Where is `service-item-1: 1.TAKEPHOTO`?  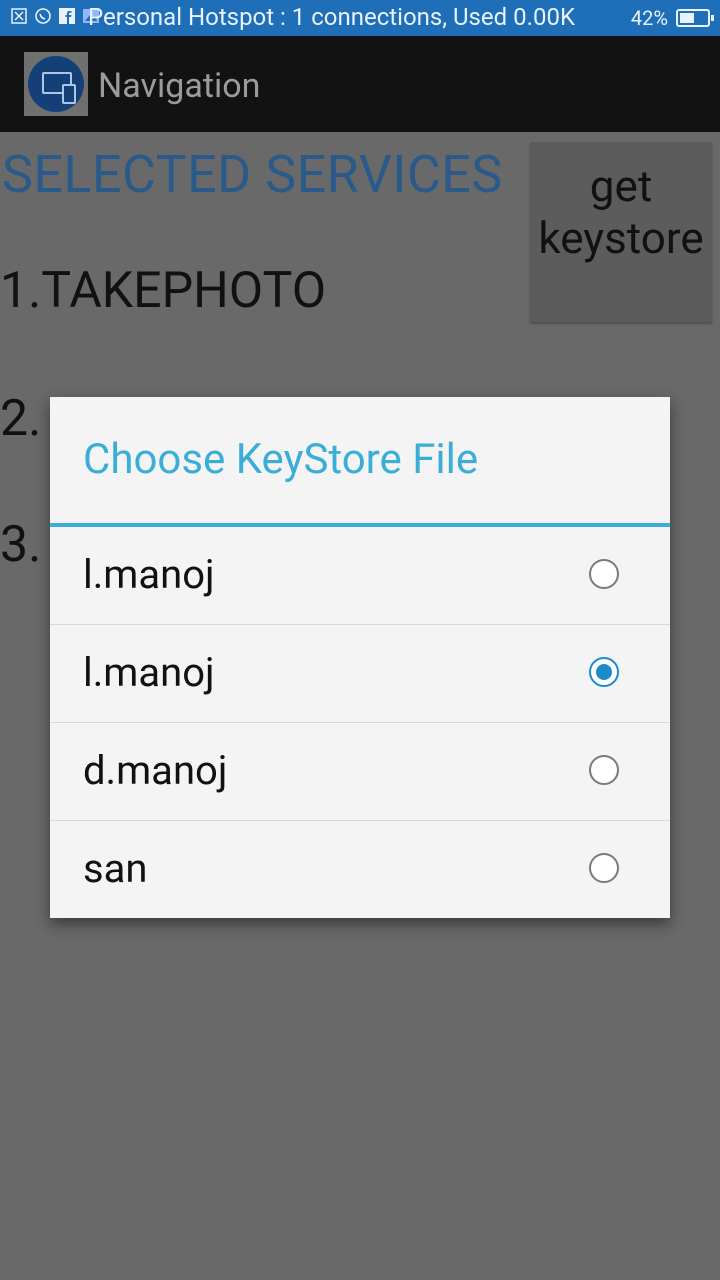 service-item-1: 1.TAKEPHOTO is located at coordinates (163, 291).